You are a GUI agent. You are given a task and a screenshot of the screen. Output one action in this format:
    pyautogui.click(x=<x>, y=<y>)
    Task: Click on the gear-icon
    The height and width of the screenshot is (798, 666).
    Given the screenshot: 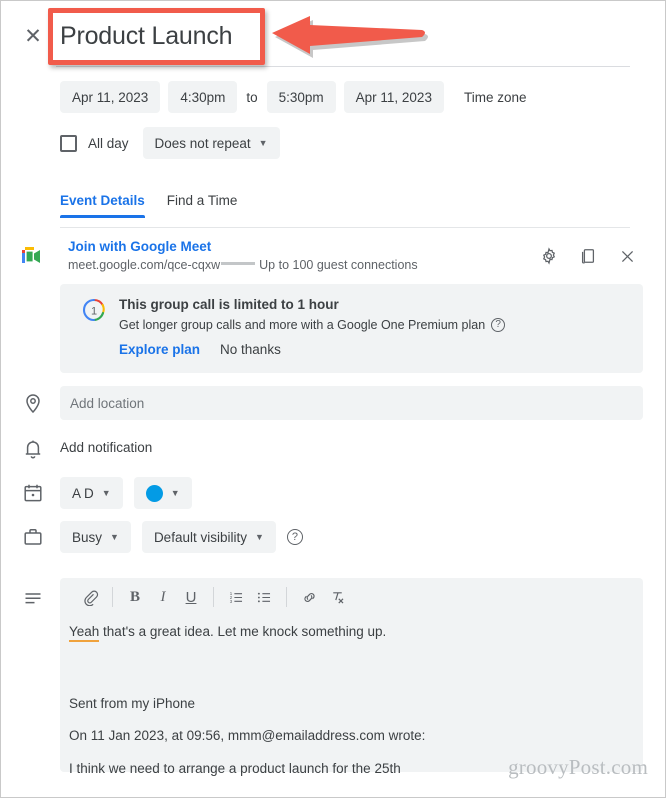 What is the action you would take?
    pyautogui.click(x=549, y=256)
    